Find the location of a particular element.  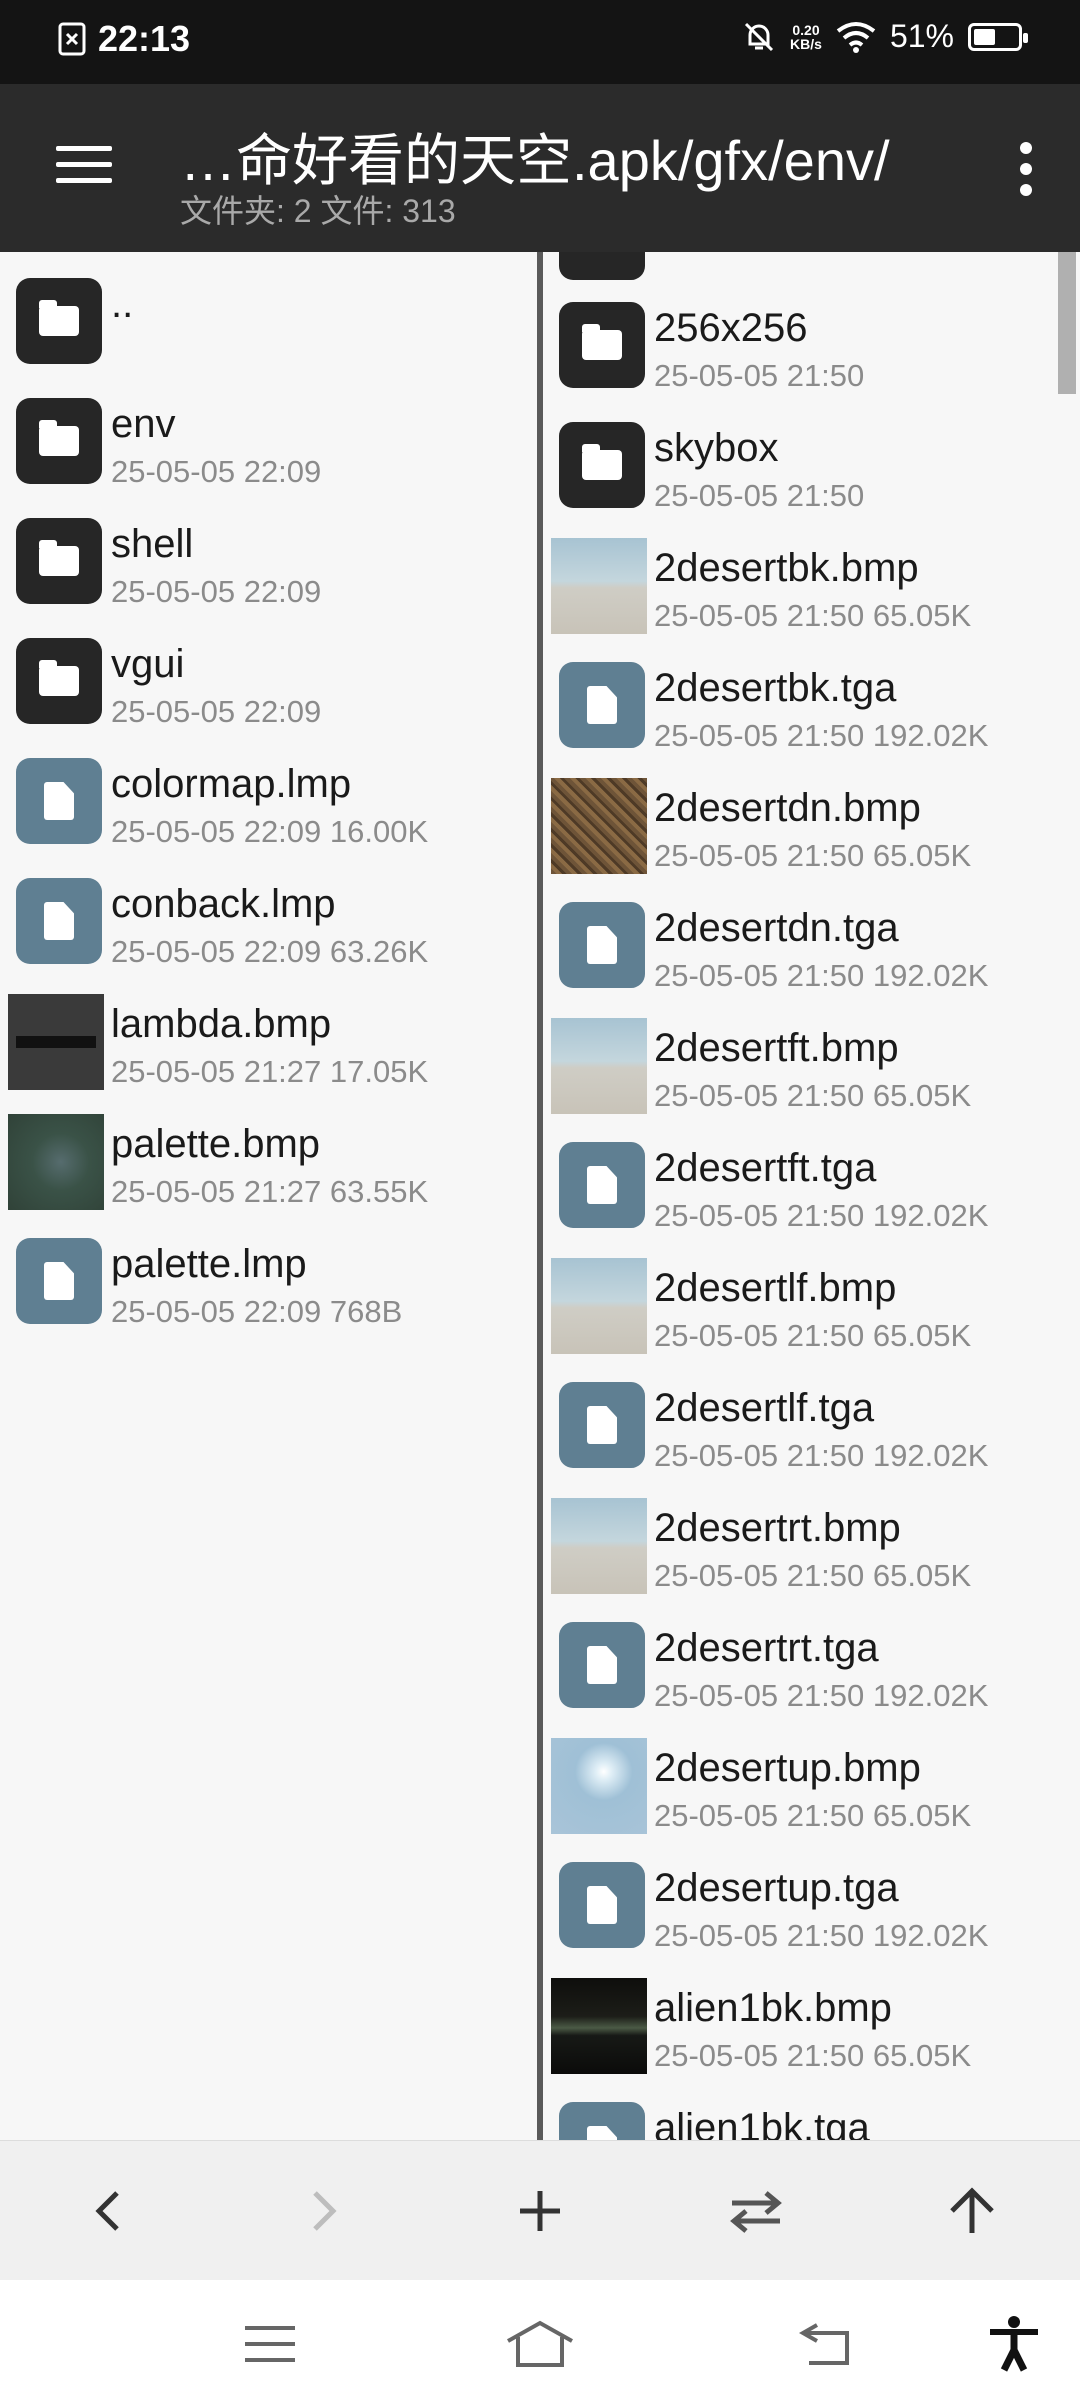

clock: 22:13 is located at coordinates (144, 38).